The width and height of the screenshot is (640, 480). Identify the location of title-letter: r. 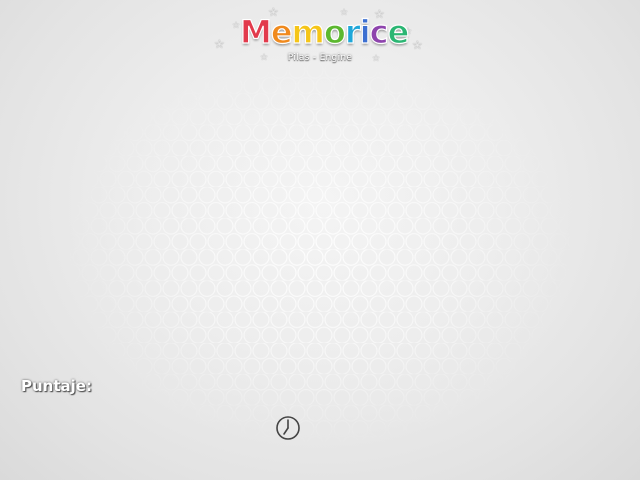
(352, 31).